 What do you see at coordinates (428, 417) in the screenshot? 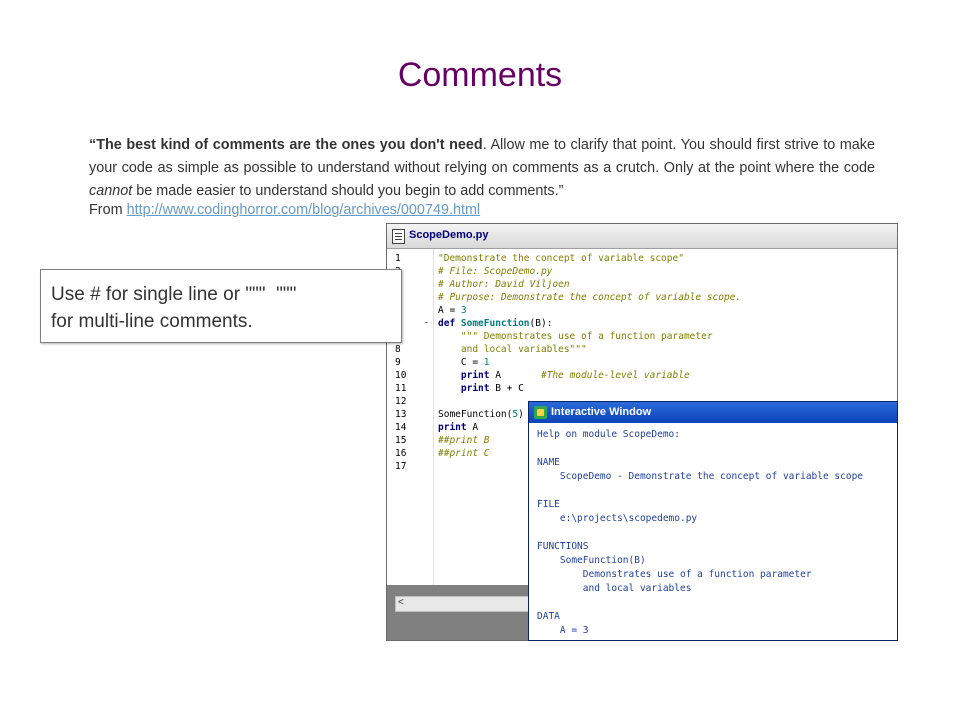
I see `fold-margin: -` at bounding box center [428, 417].